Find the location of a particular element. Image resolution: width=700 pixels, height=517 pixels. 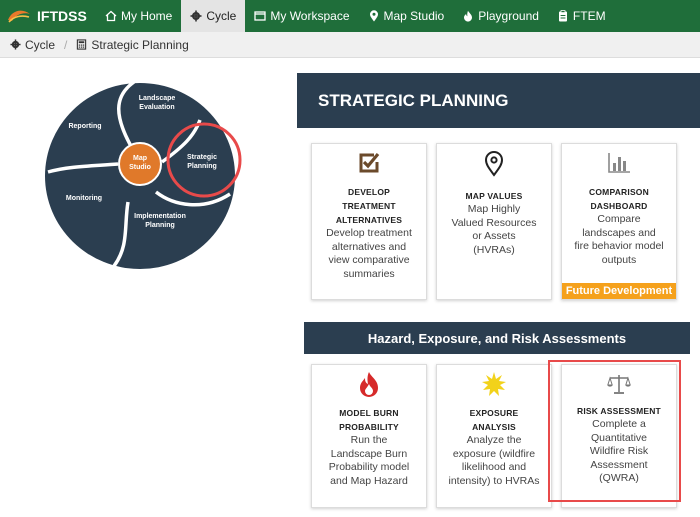

fire-icon is located at coordinates (369, 384).